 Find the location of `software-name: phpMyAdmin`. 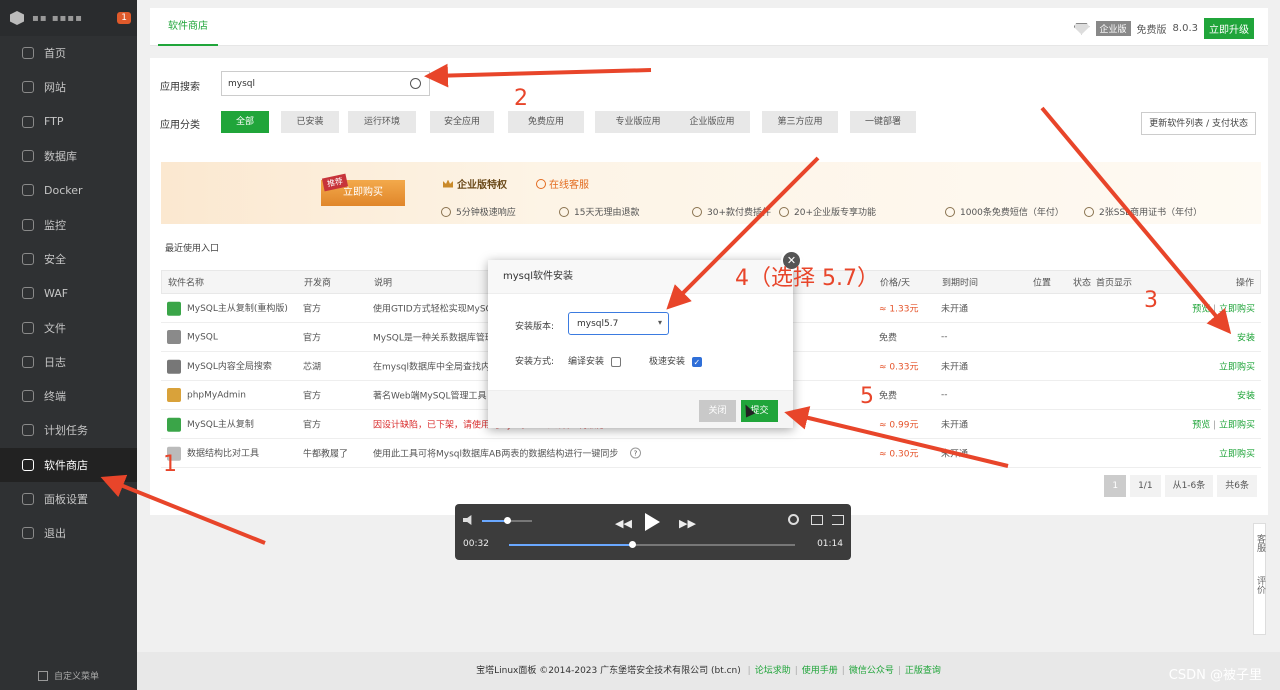

software-name: phpMyAdmin is located at coordinates (216, 395).